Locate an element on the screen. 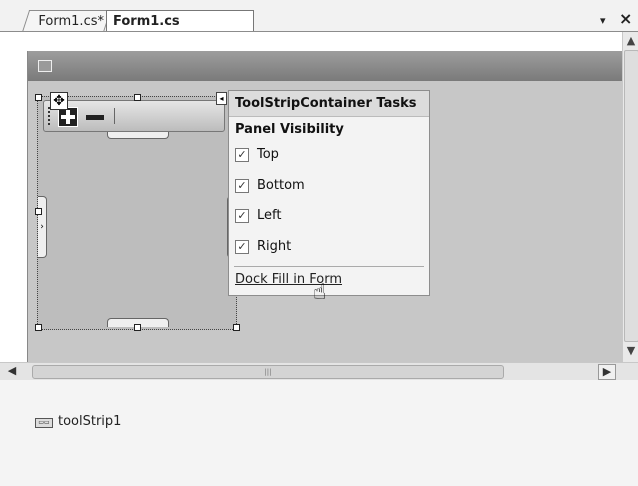 The height and width of the screenshot is (486, 638). form-title-bar is located at coordinates (325, 66).